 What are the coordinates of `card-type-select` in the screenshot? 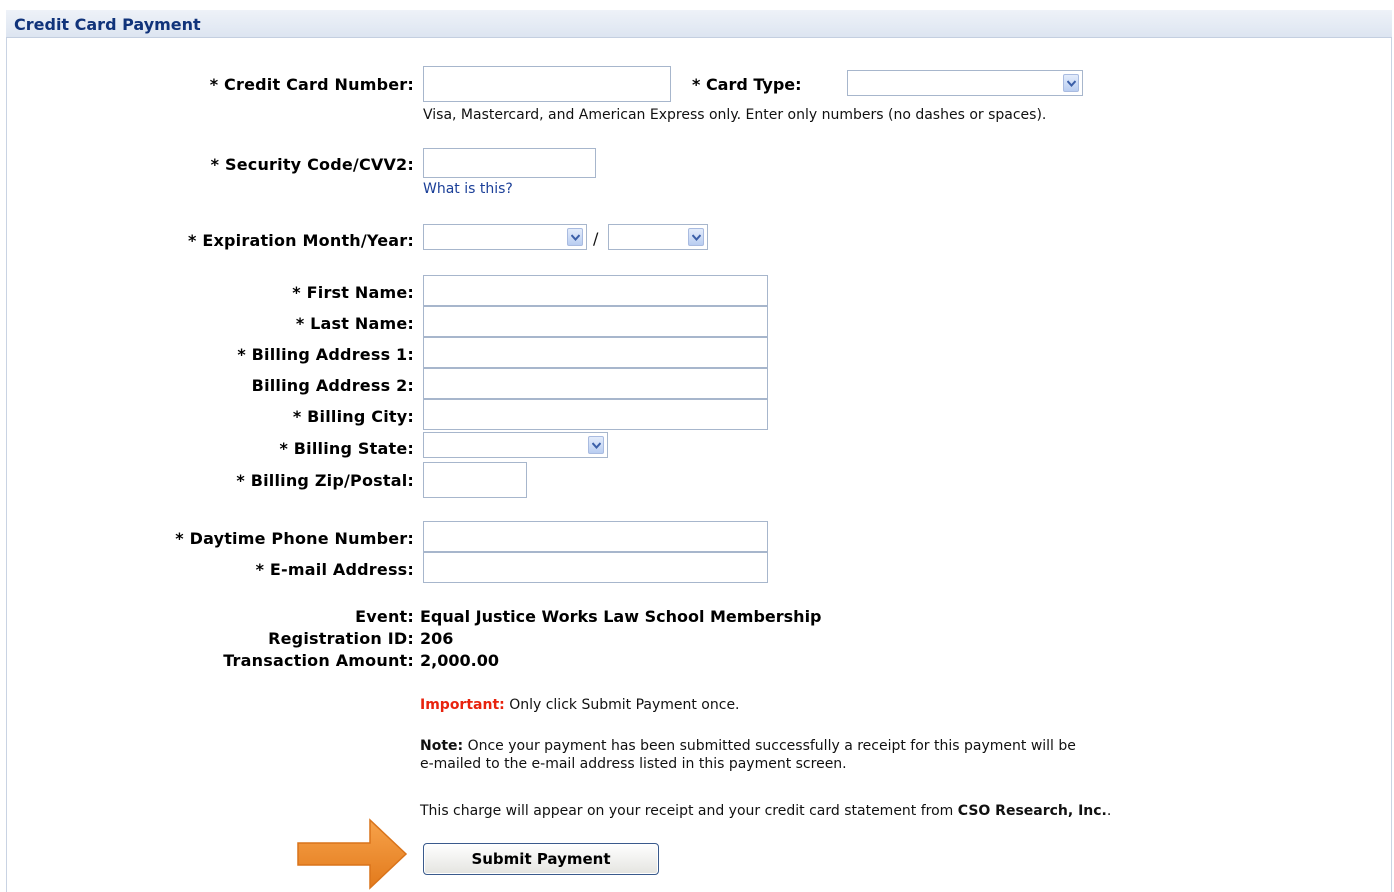 It's located at (965, 83).